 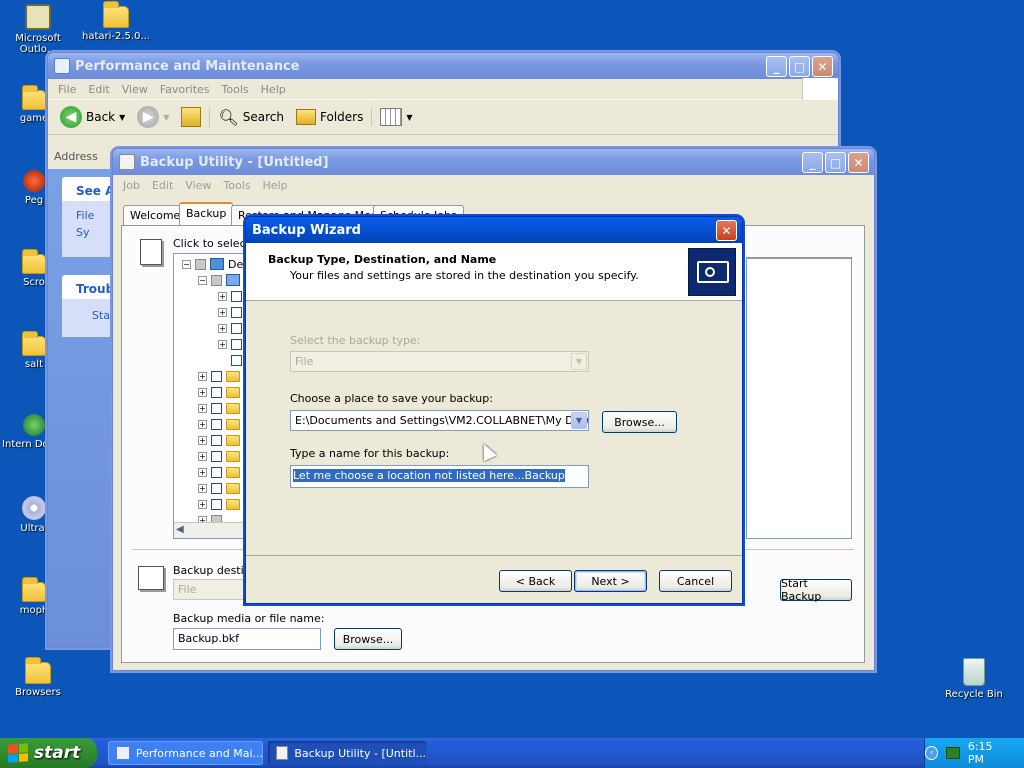 I want to click on forward-button: ▶ ▼, so click(x=153, y=117).